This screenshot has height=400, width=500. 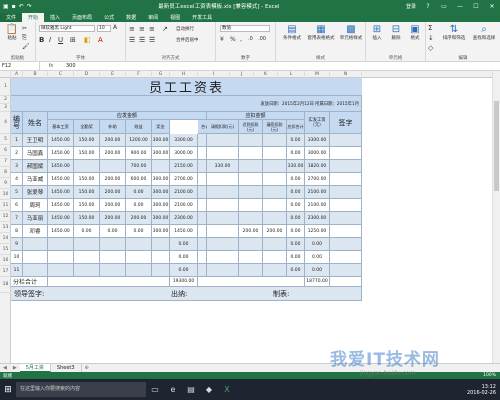 What do you see at coordinates (17, 192) in the screenshot?
I see `table-cell-no: 5` at bounding box center [17, 192].